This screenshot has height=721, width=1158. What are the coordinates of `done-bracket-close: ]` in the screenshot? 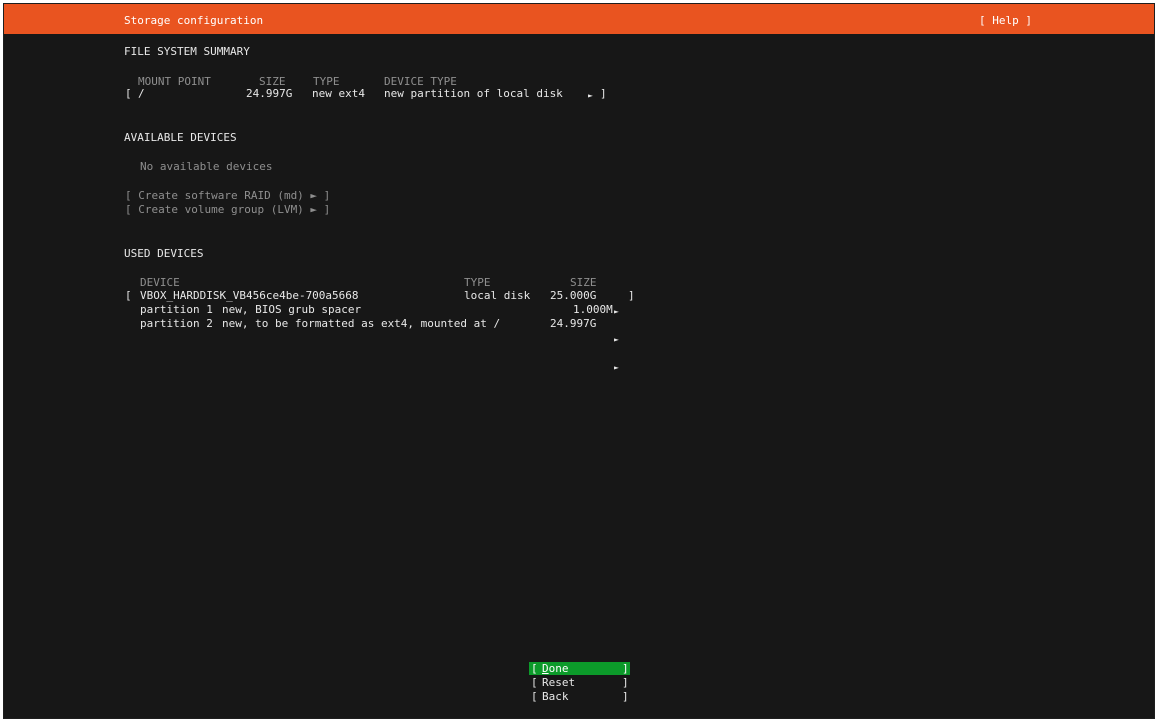 It's located at (625, 668).